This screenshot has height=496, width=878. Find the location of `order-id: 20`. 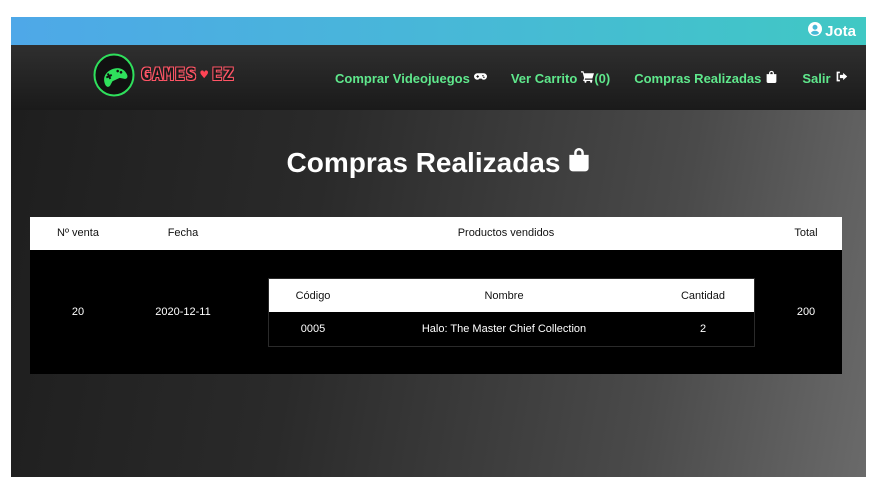

order-id: 20 is located at coordinates (78, 312).